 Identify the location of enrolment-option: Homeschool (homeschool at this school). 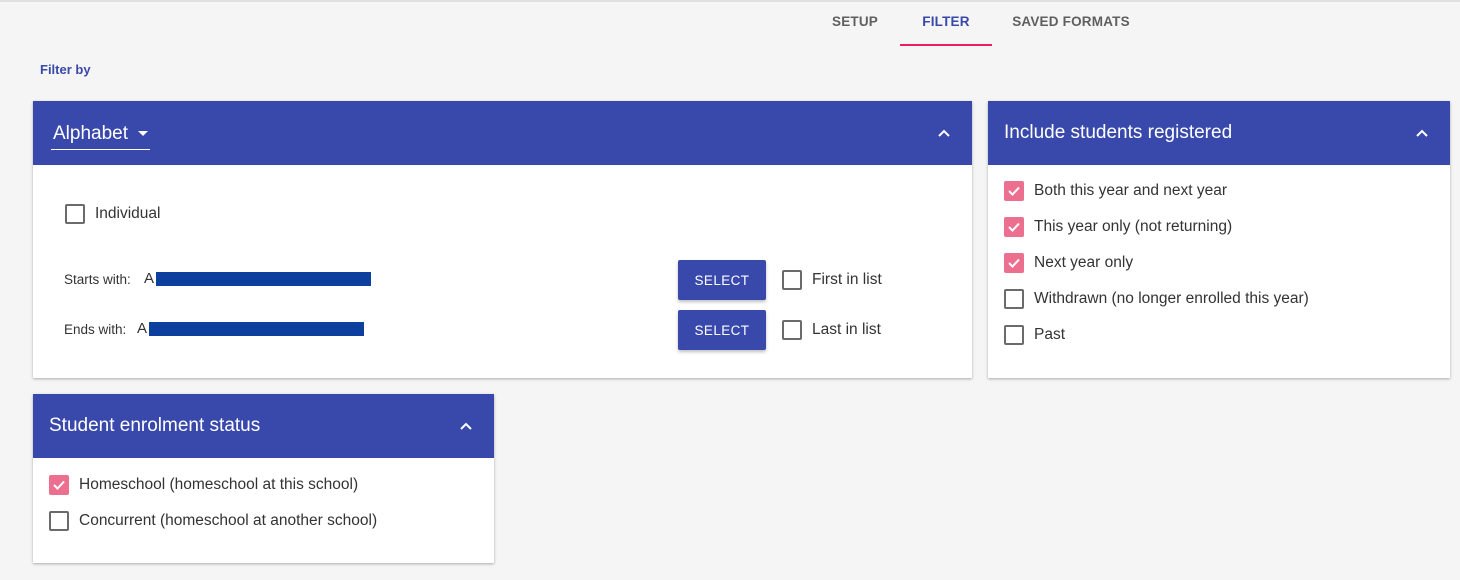
(271, 485).